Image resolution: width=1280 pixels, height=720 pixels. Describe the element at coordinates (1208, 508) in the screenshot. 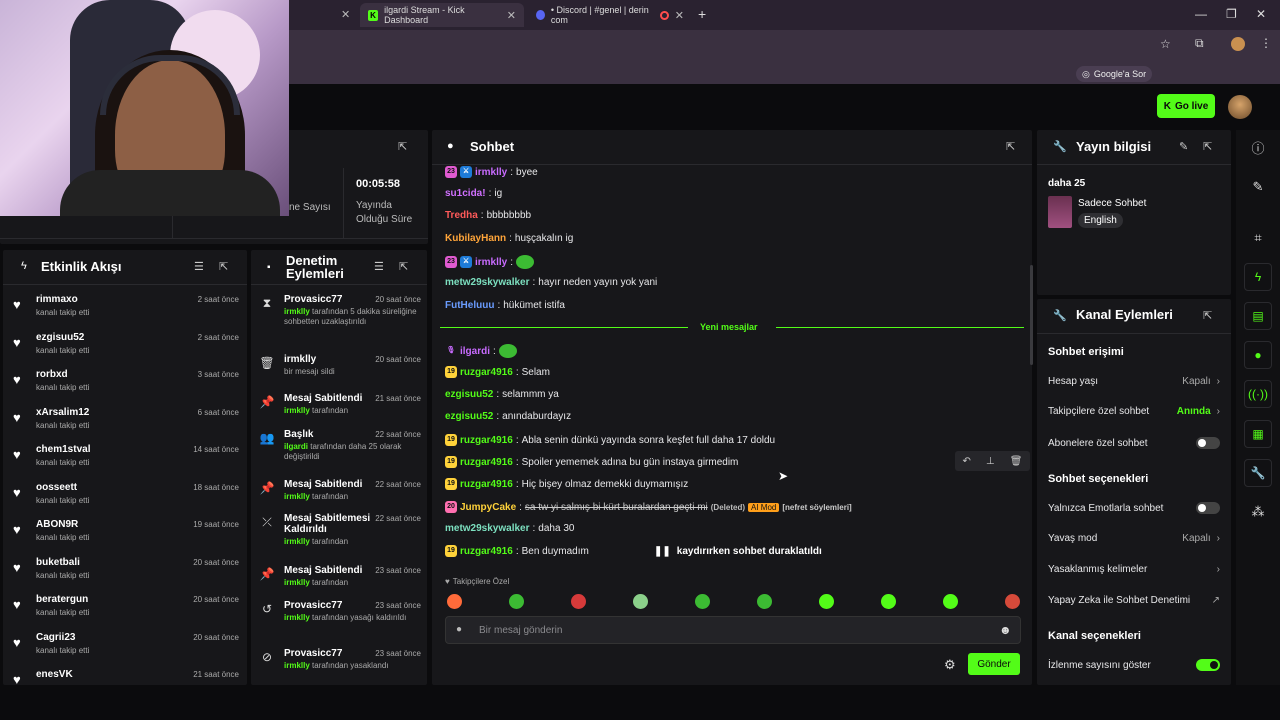

I see `emote-only-toggle` at that location.